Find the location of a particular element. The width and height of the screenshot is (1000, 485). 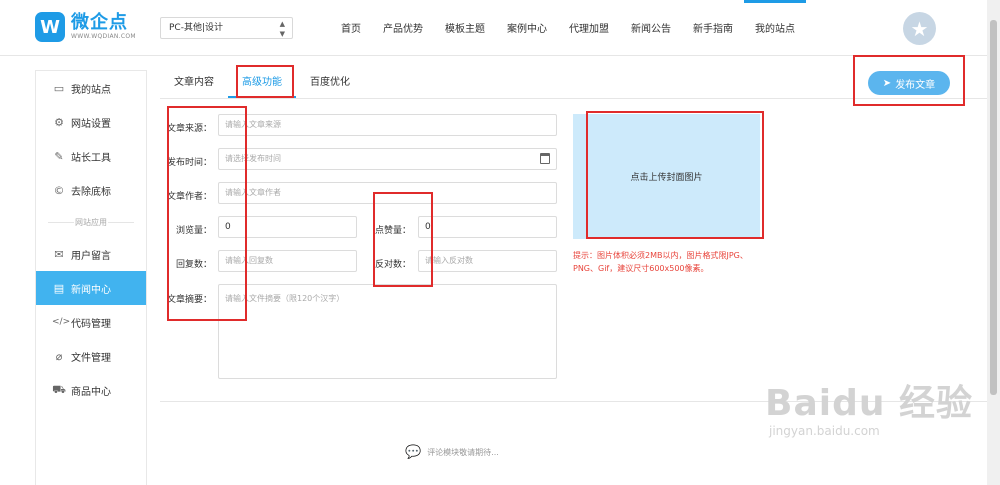

star-icon: ★ is located at coordinates (919, 28).